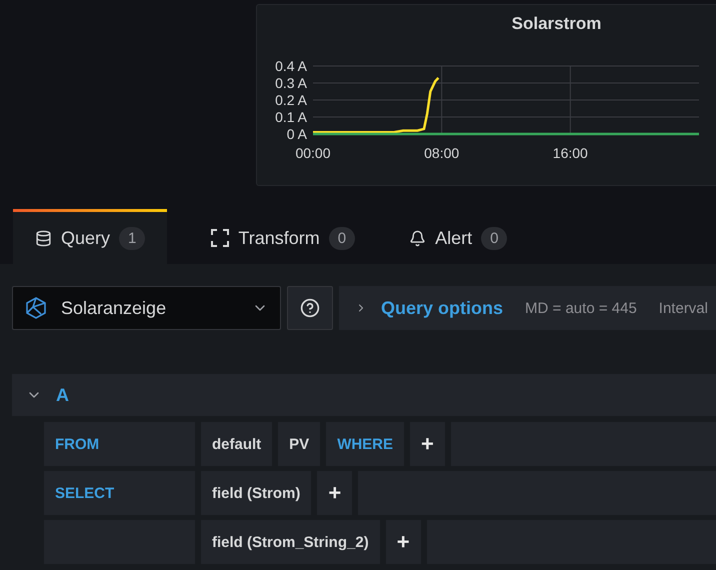  Describe the element at coordinates (236, 444) in the screenshot. I see `value-segment: default` at that location.